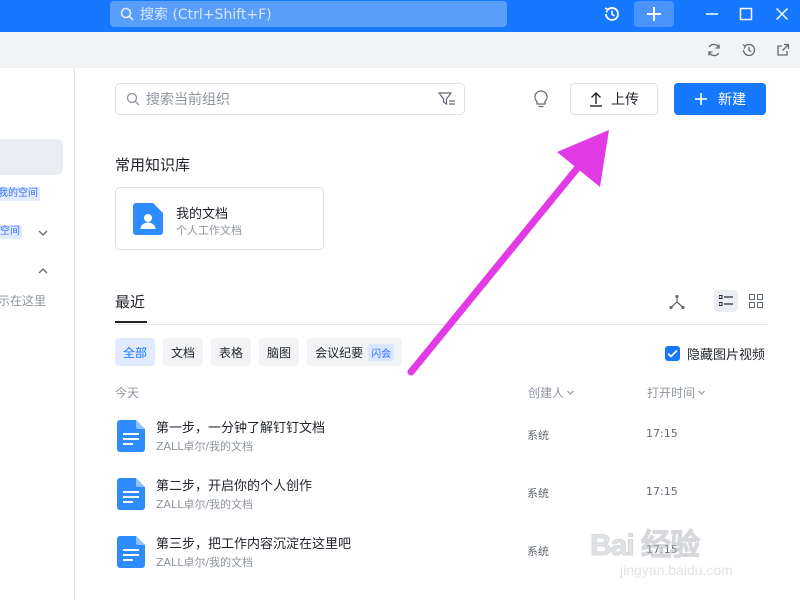 The image size is (800, 600). What do you see at coordinates (400, 50) in the screenshot?
I see `sub-toolbar` at bounding box center [400, 50].